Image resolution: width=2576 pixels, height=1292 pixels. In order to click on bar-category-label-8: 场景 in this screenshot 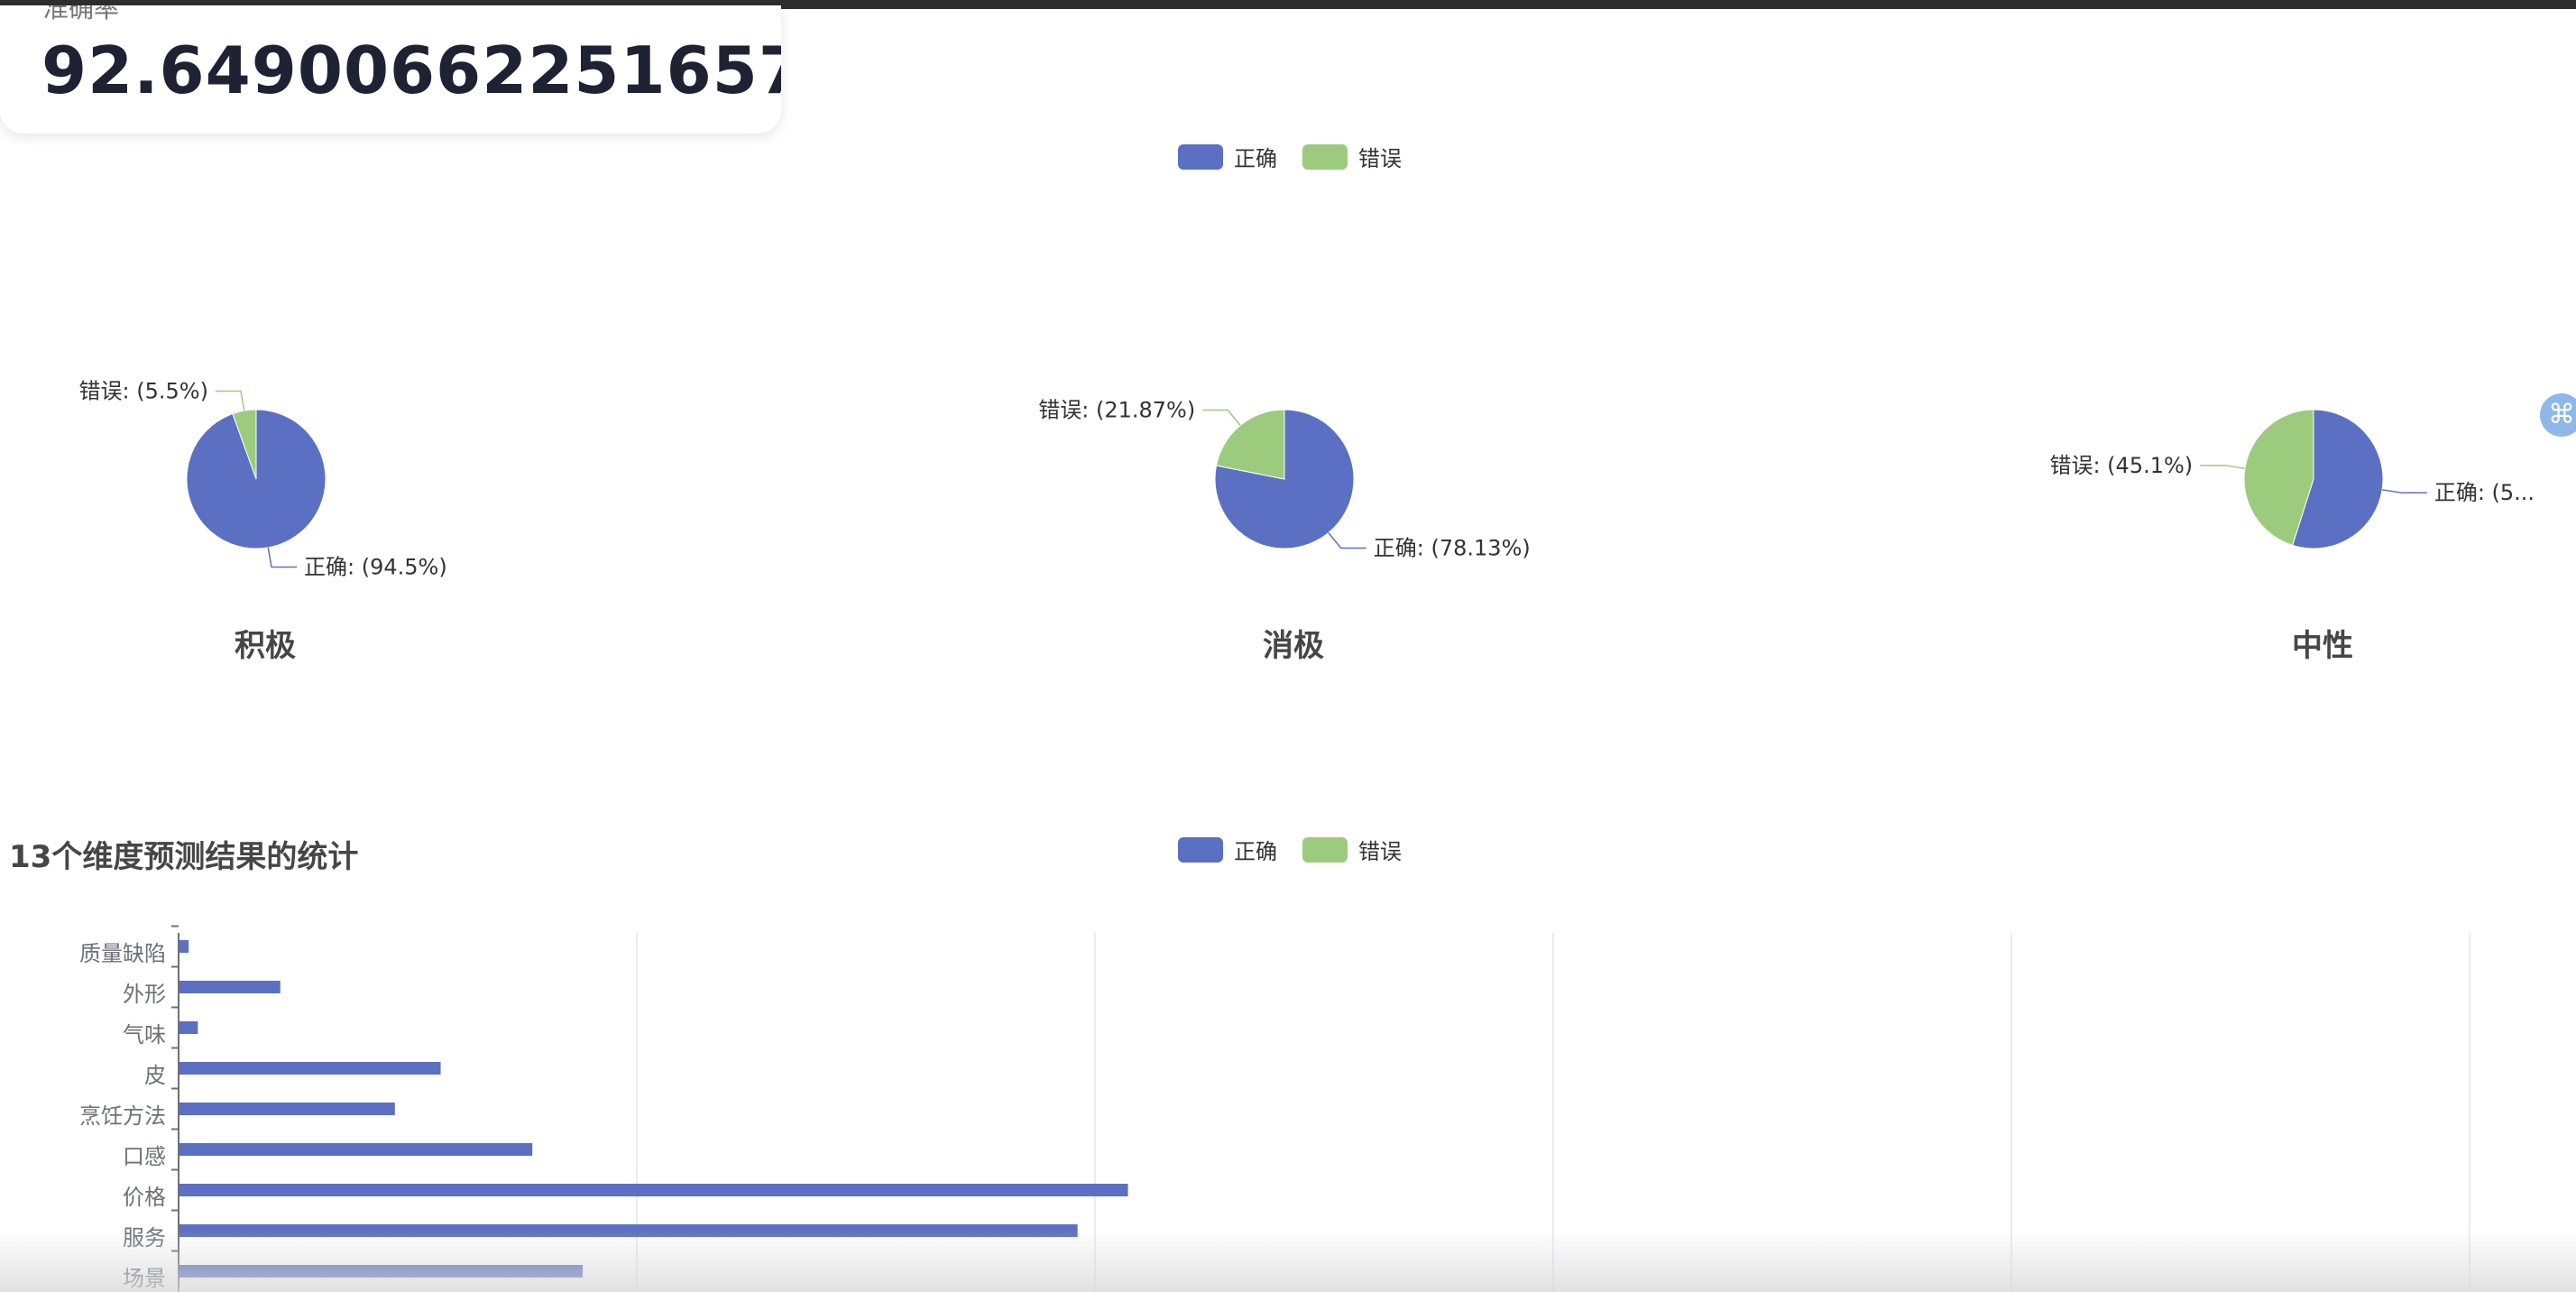, I will do `click(144, 1278)`.